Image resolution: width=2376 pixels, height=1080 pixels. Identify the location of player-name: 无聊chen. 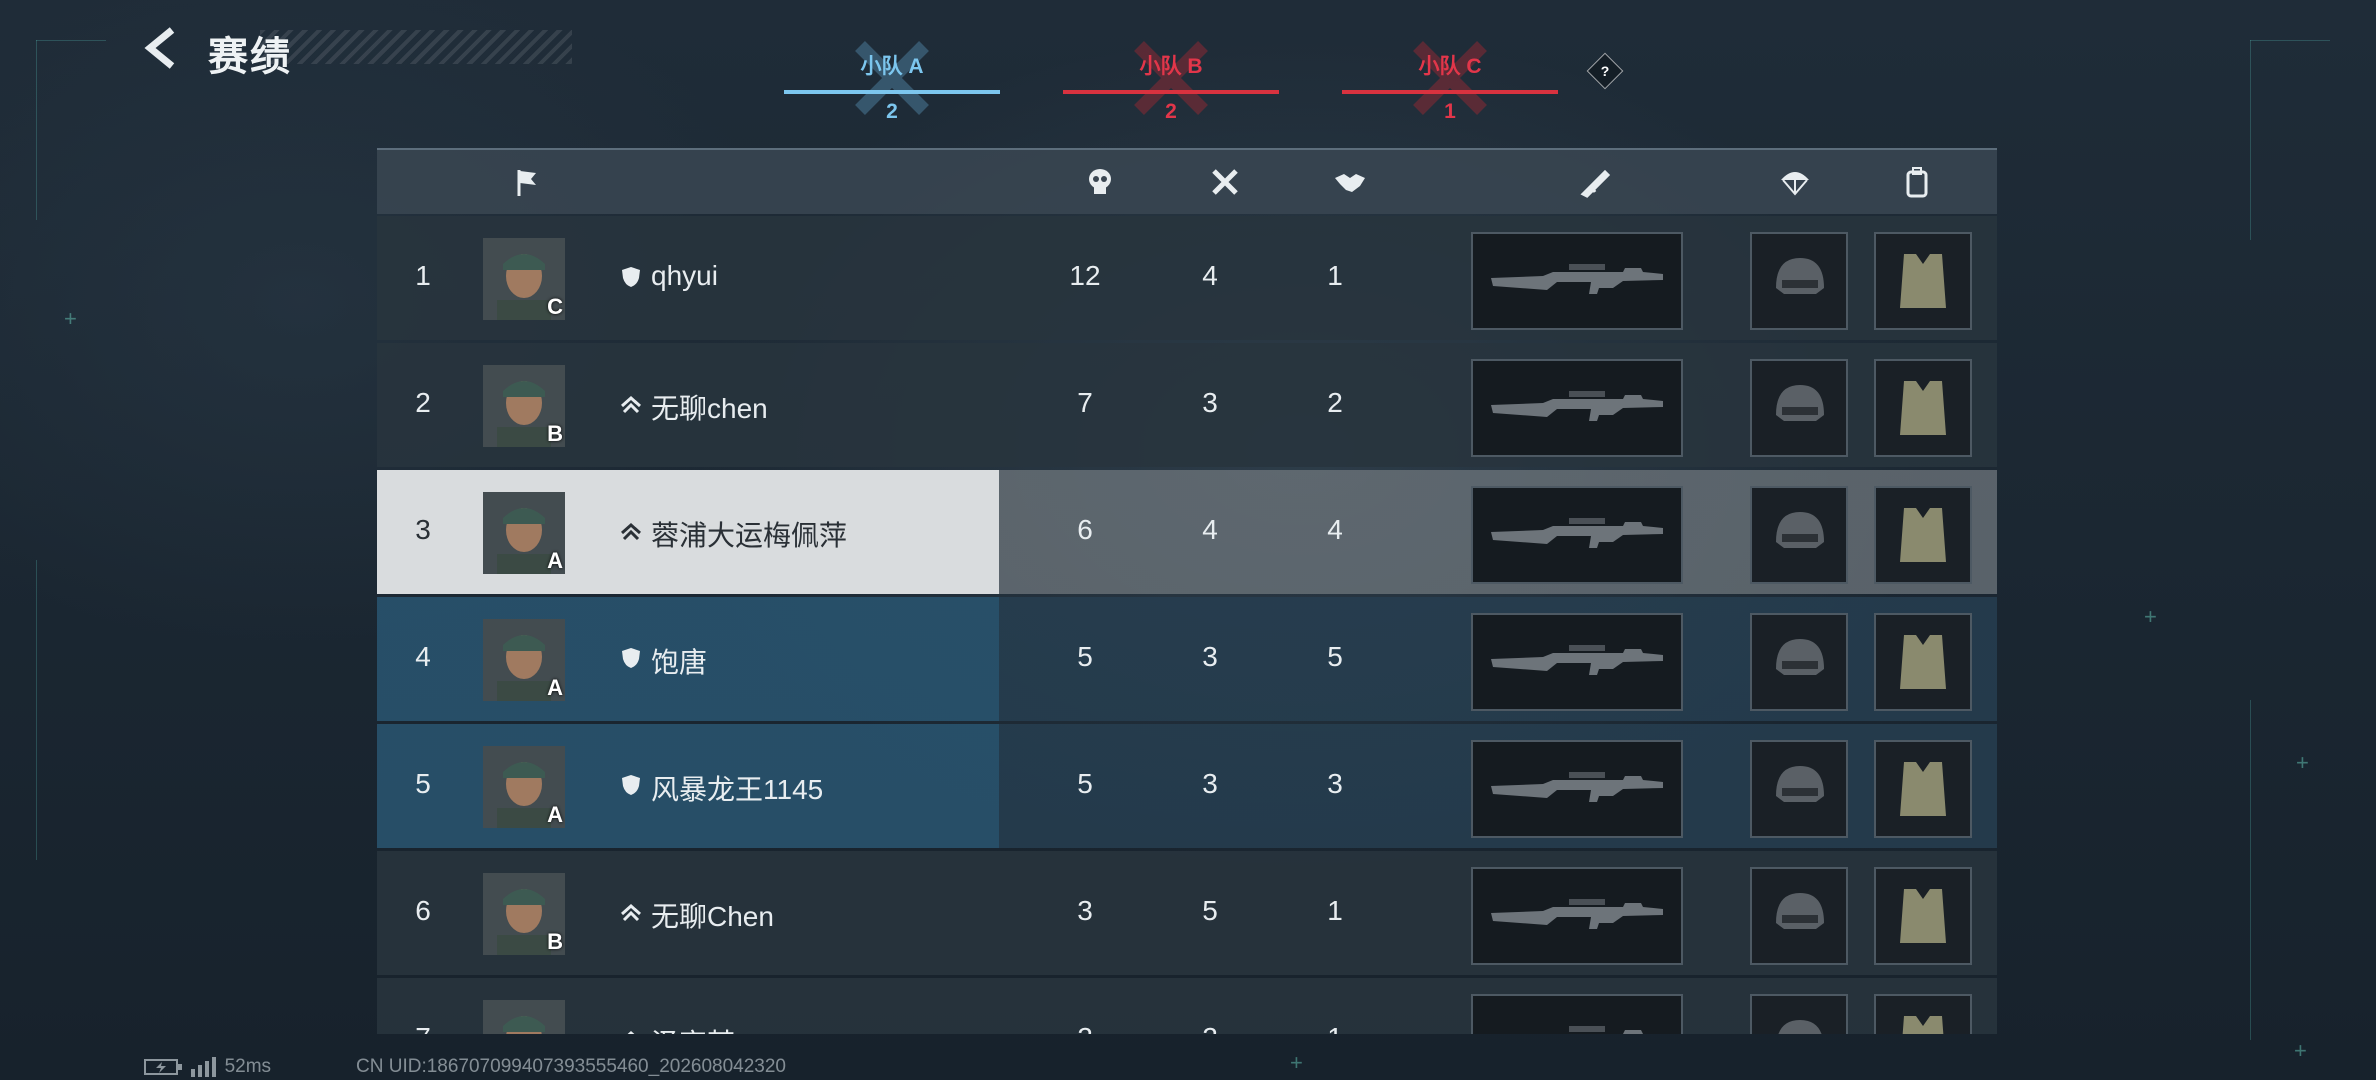
(709, 408).